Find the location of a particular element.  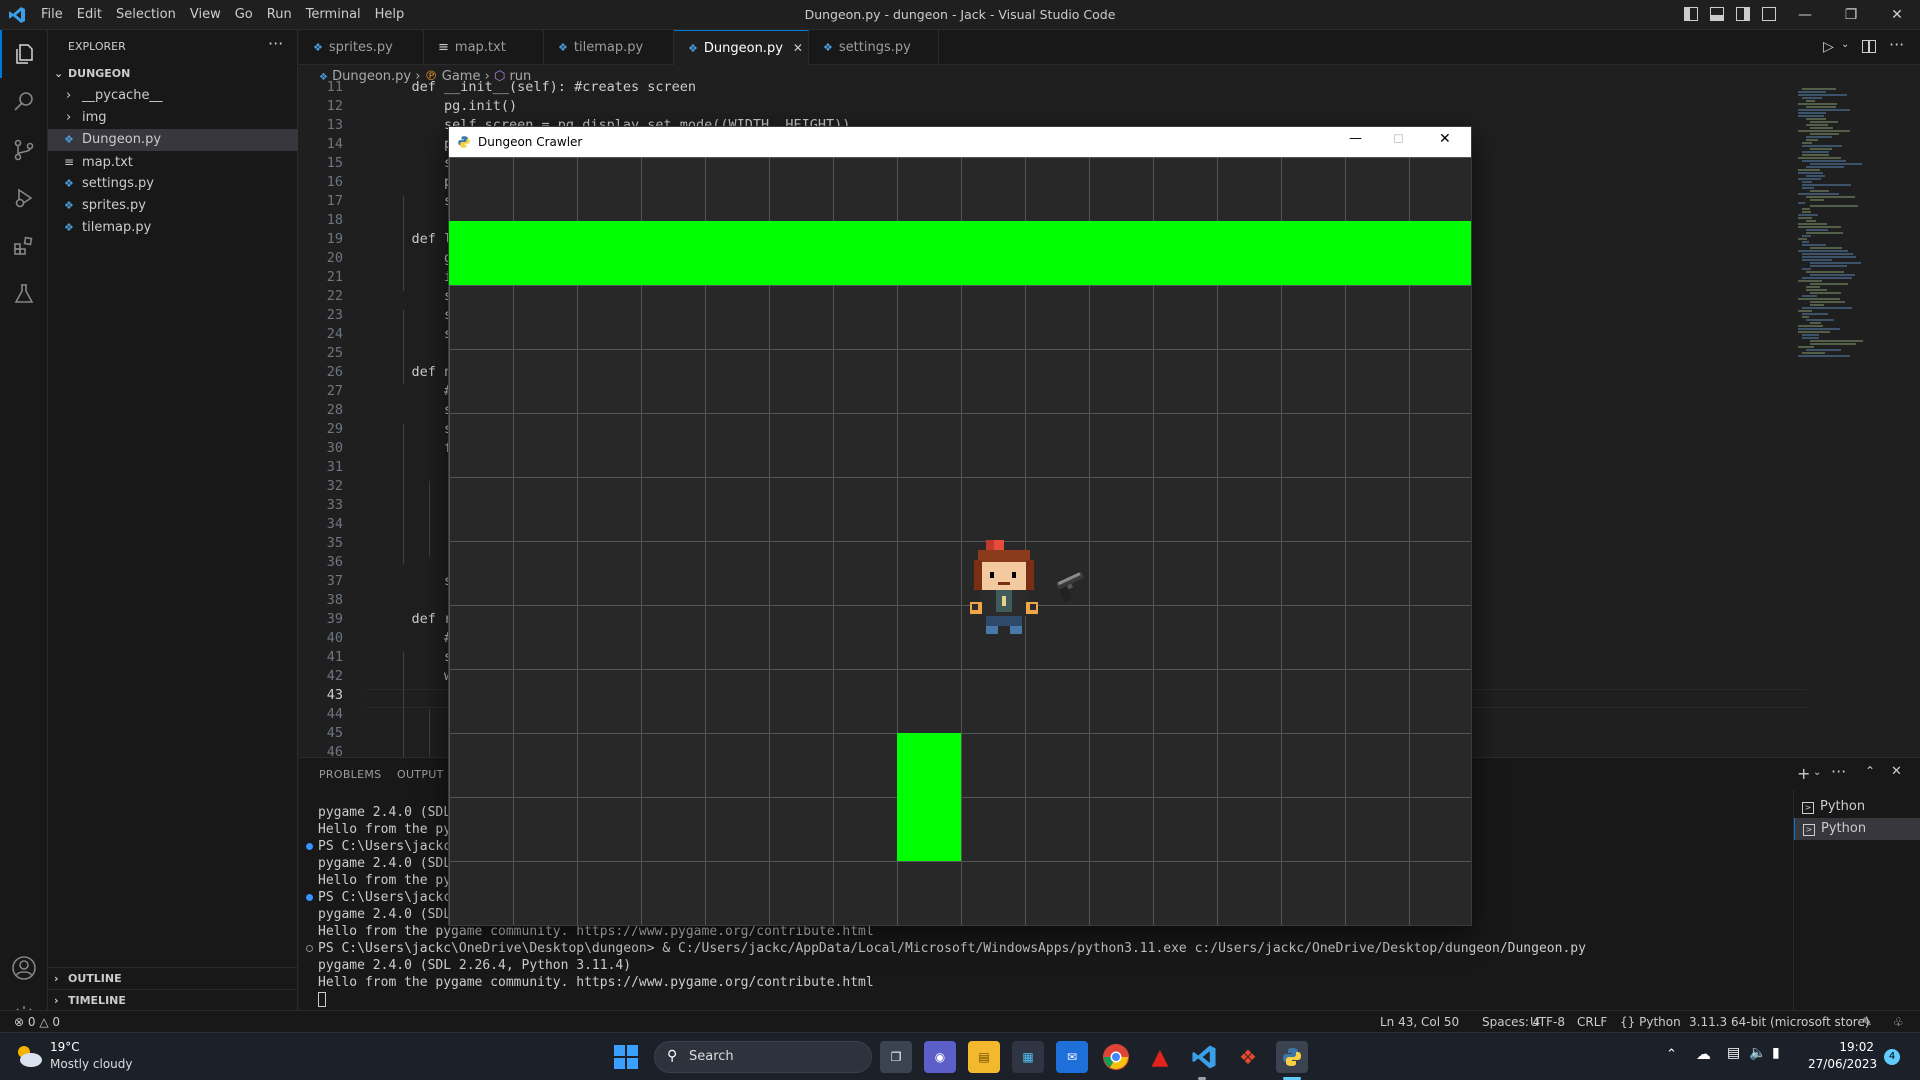

outline-section: › OUTLINE is located at coordinates (173, 978).